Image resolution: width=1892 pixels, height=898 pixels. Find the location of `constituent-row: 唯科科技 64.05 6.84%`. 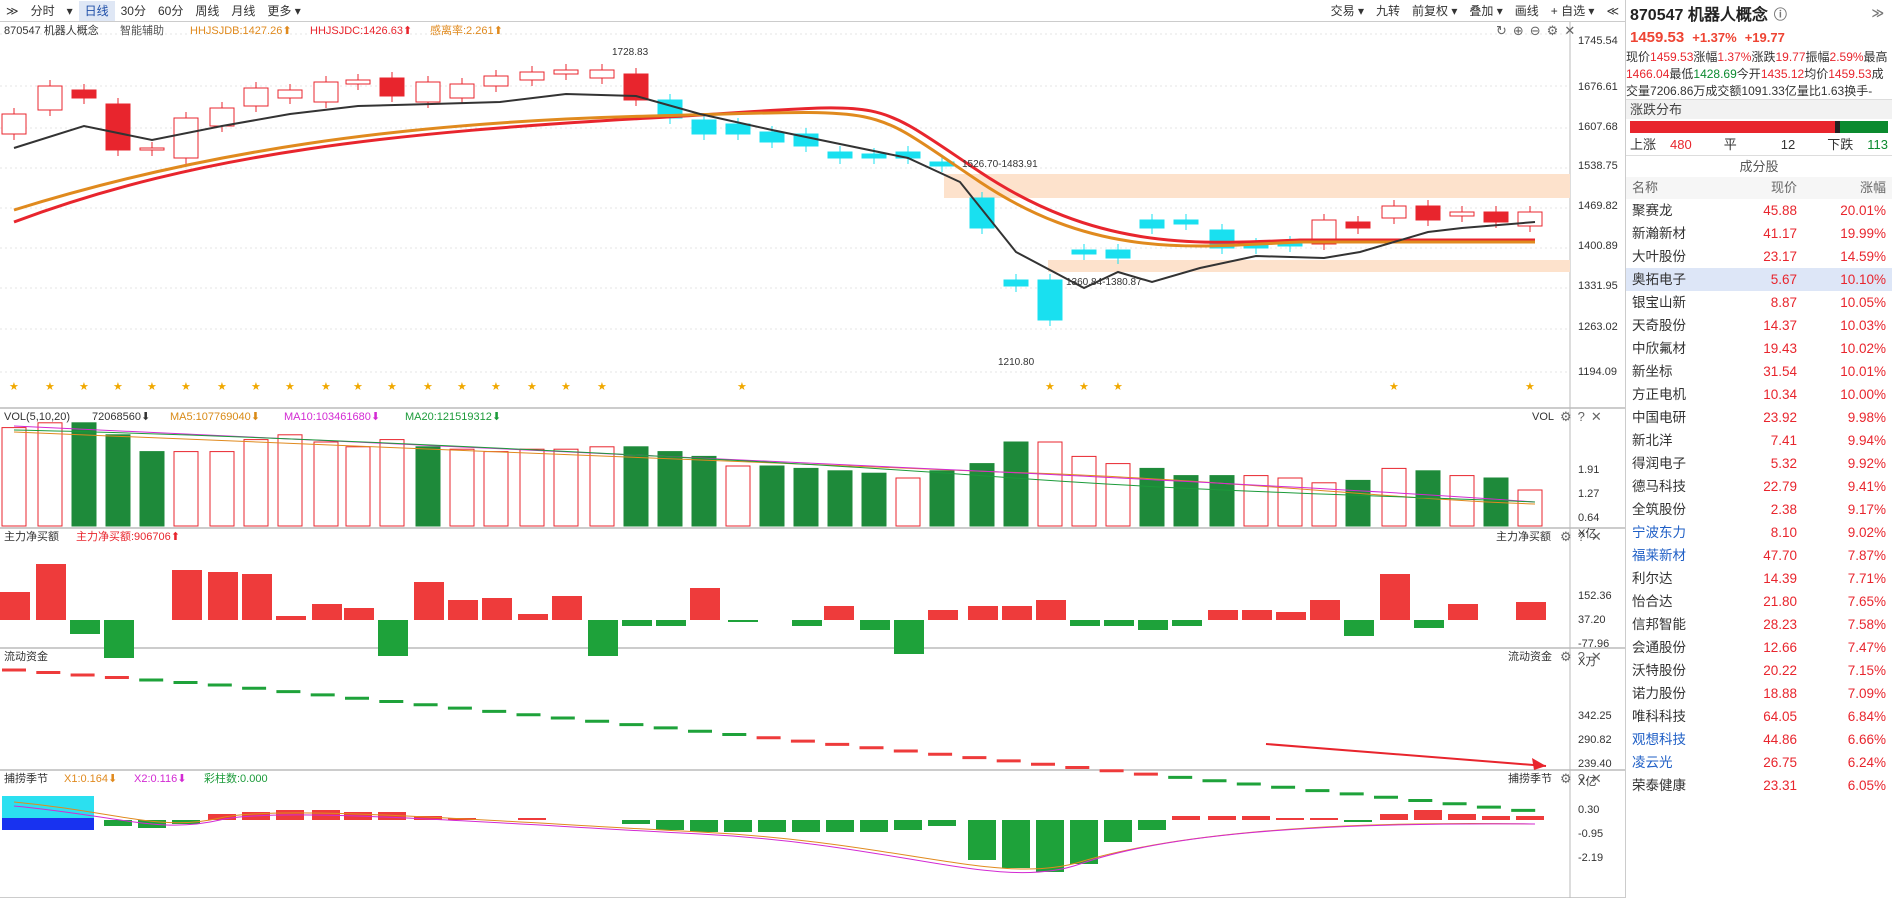

constituent-row: 唯科科技 64.05 6.84% is located at coordinates (1759, 716).